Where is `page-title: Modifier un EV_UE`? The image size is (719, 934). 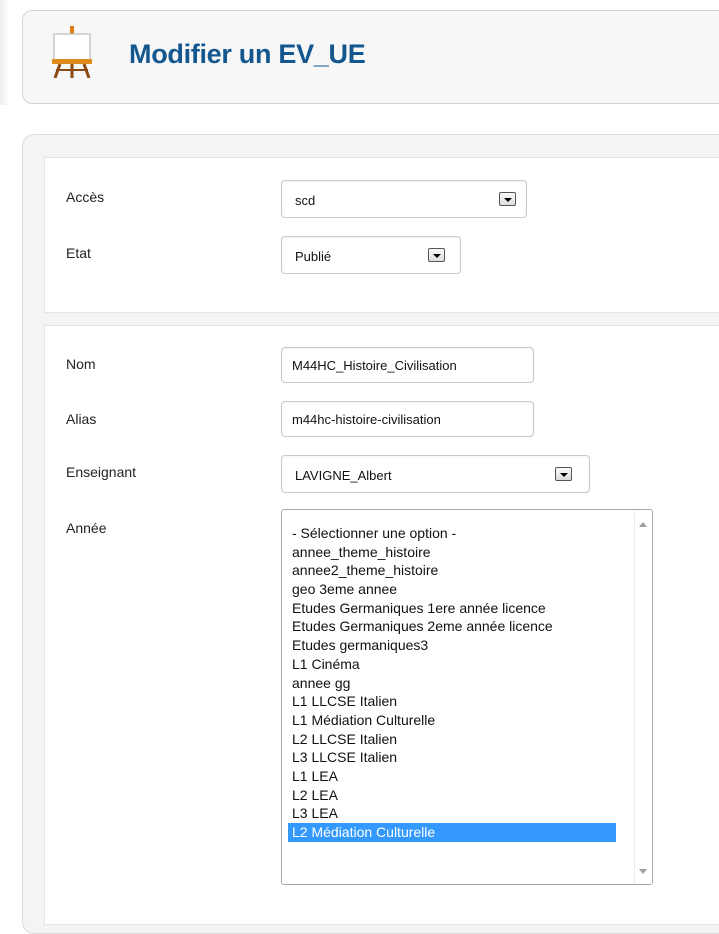 page-title: Modifier un EV_UE is located at coordinates (247, 54).